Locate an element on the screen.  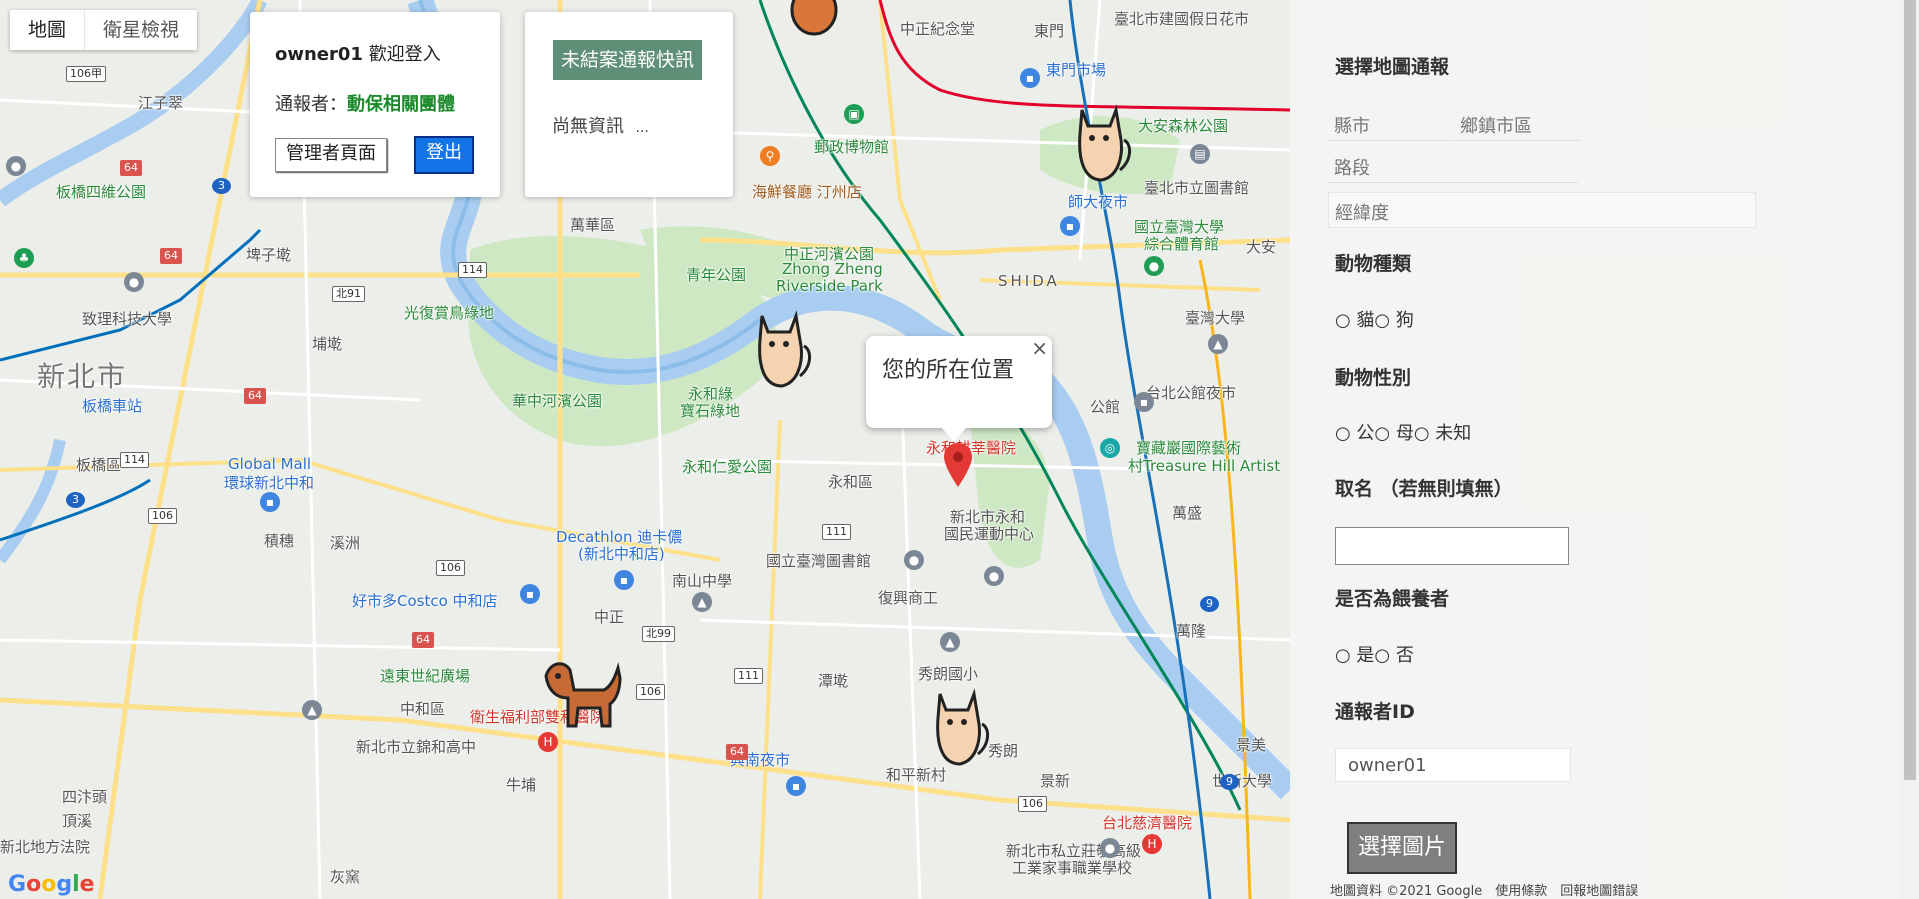
map-label: 秀朗國小 is located at coordinates (948, 674).